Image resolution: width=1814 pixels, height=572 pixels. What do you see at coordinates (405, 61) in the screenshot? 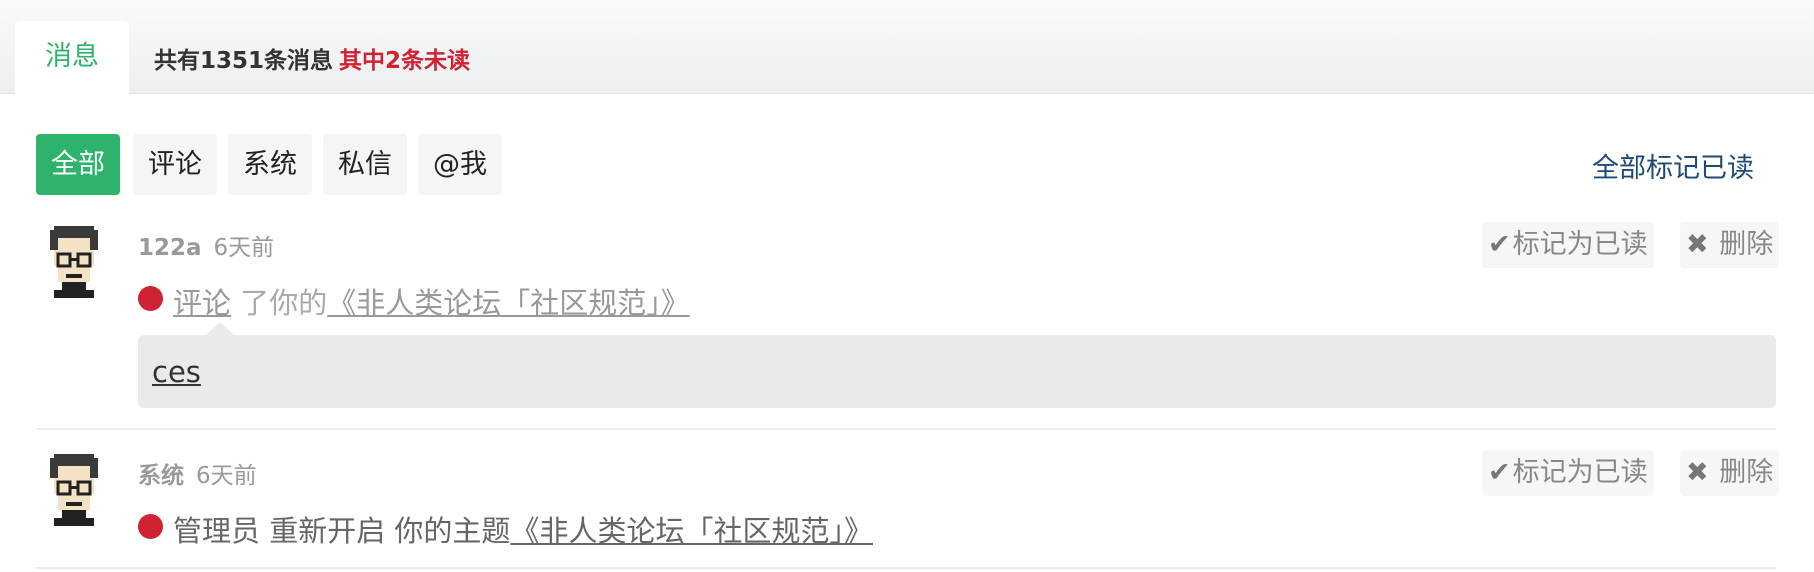
I see `summary-unread: 其中2条未读` at bounding box center [405, 61].